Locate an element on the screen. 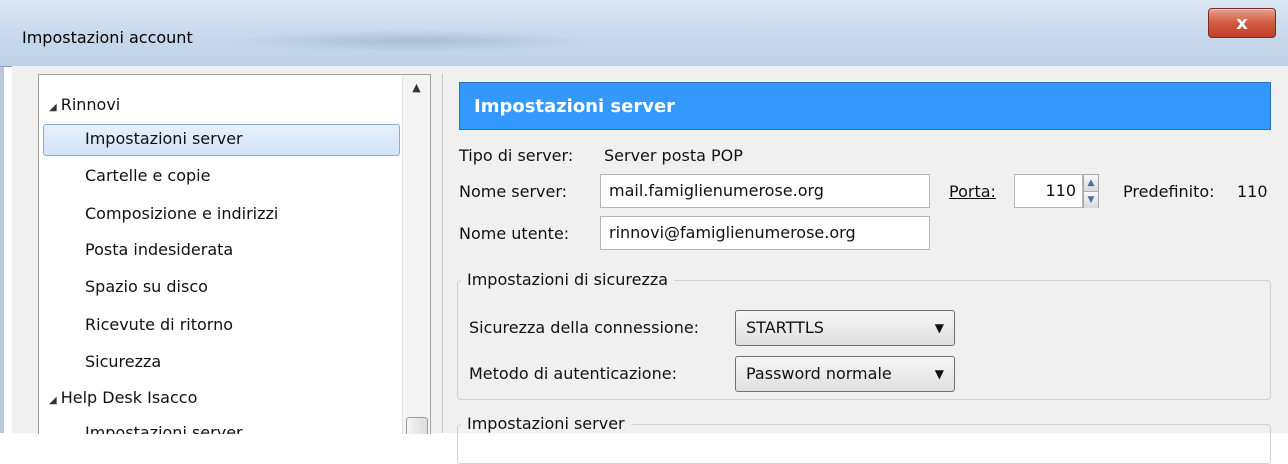  username-input: rinnovi@famiglienumerose.org is located at coordinates (765, 233).